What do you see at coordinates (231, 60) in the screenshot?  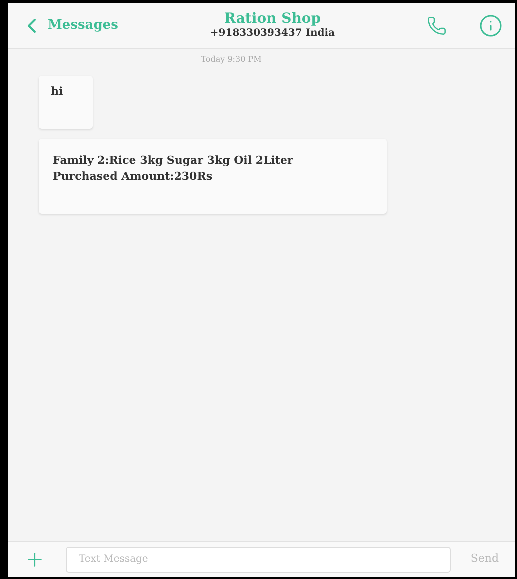 I see `message-timestamp: Today 9:30 PM` at bounding box center [231, 60].